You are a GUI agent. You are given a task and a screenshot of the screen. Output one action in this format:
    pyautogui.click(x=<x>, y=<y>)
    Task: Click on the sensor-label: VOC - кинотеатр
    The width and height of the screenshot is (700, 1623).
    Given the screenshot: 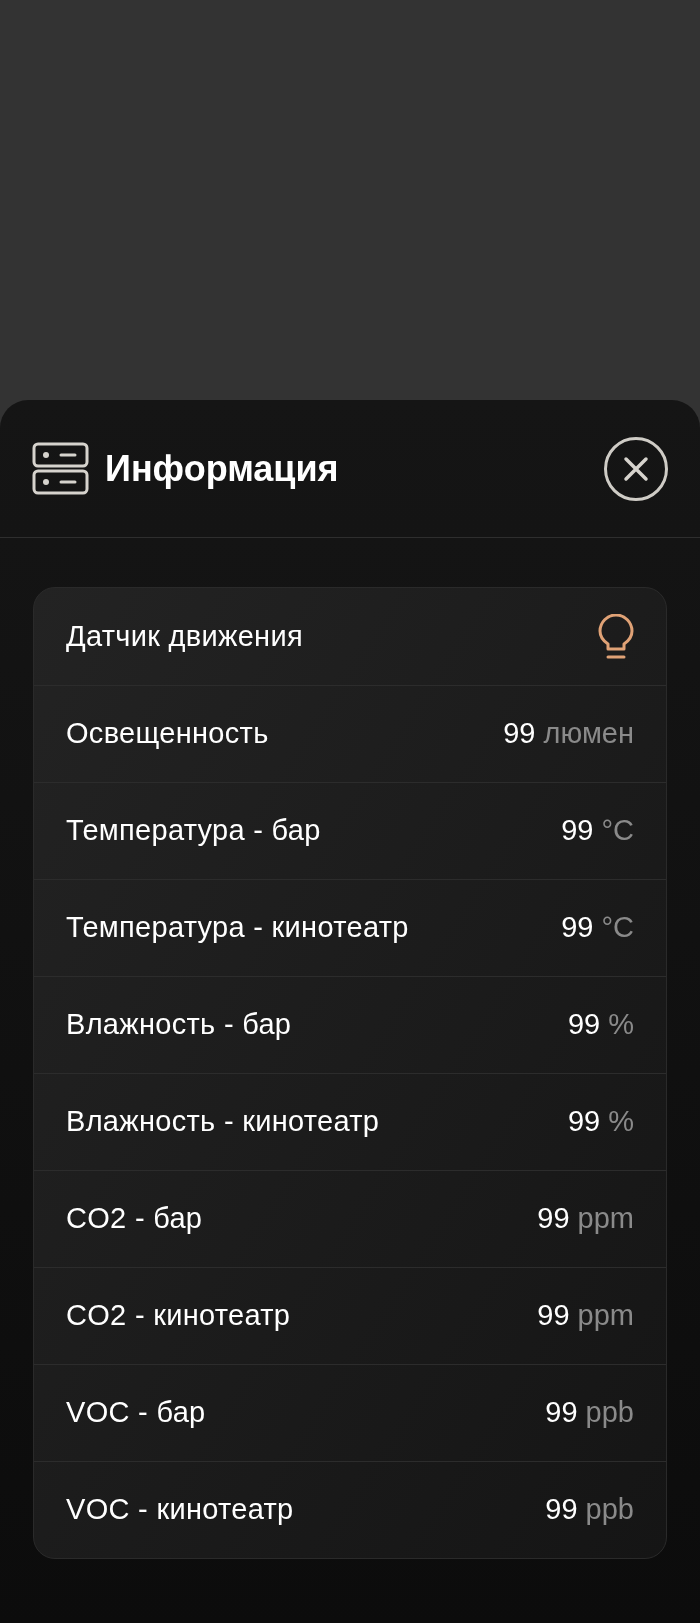 What is the action you would take?
    pyautogui.click(x=180, y=1510)
    